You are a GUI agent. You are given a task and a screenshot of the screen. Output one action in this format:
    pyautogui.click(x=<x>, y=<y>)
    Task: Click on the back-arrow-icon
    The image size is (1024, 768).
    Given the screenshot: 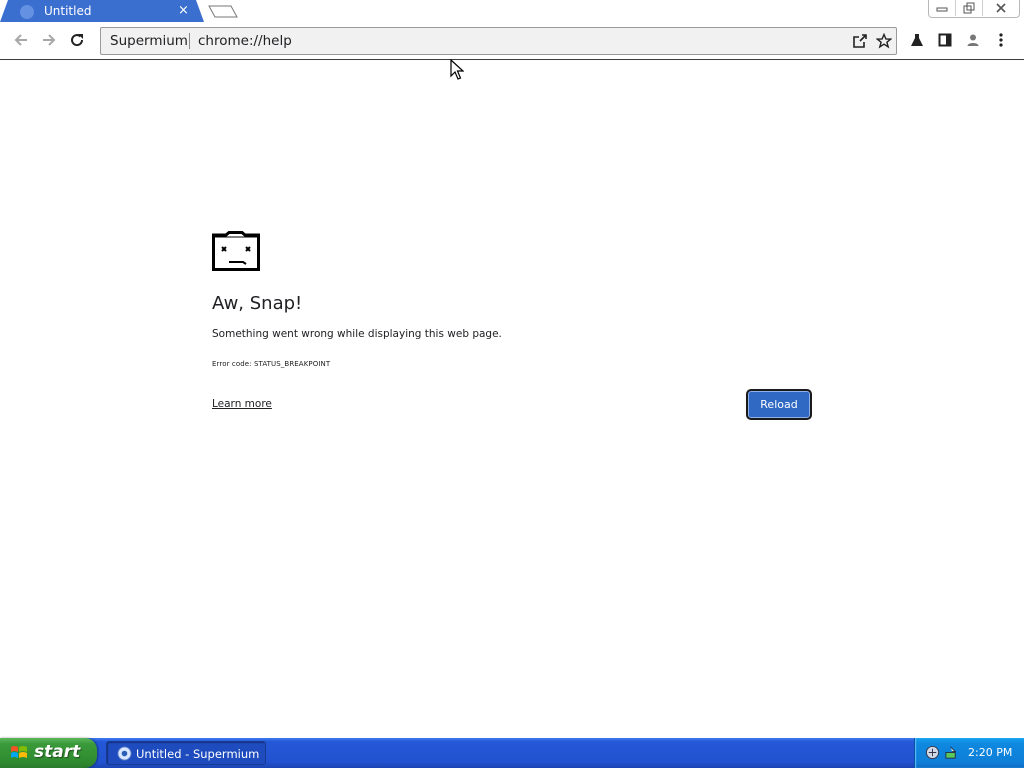 What is the action you would take?
    pyautogui.click(x=21, y=40)
    